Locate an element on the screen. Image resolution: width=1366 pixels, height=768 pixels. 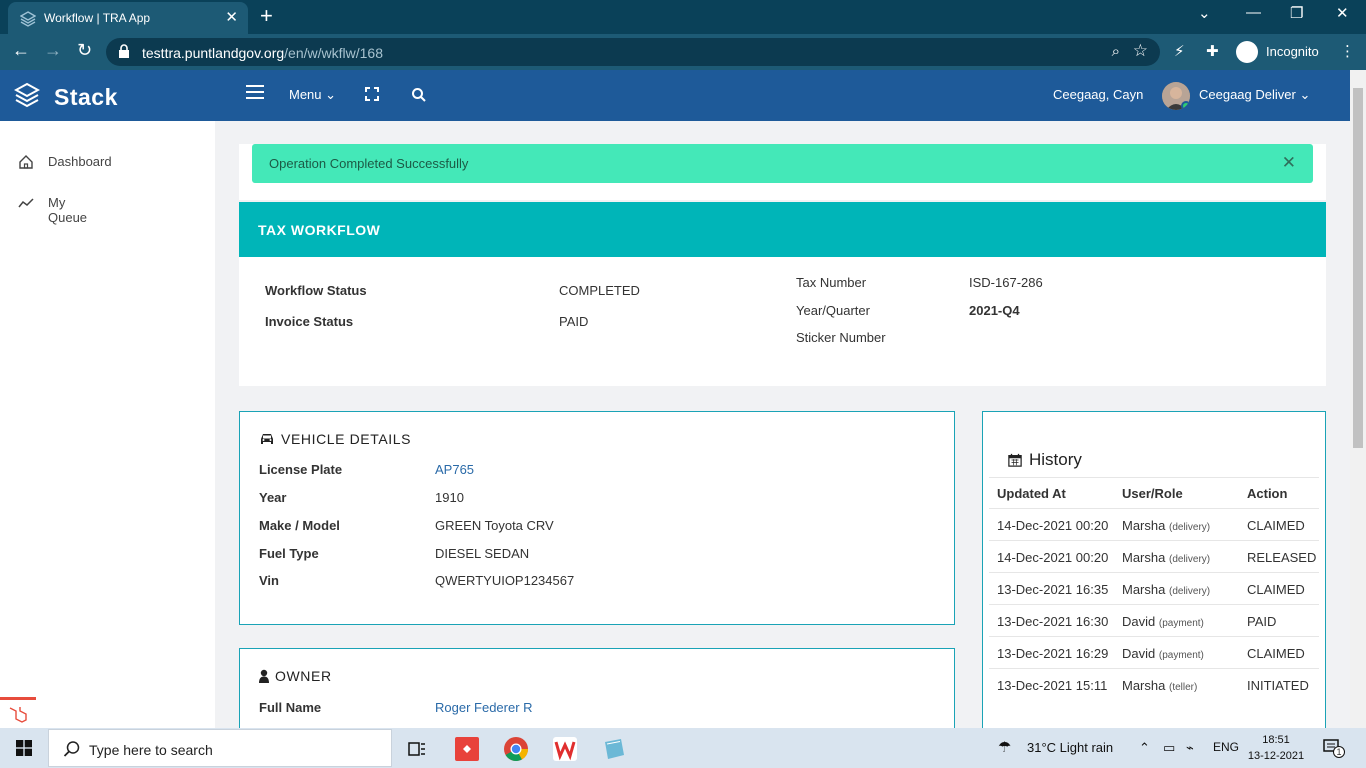
user-role: Ceegaag Deliver is located at coordinates (1247, 94).